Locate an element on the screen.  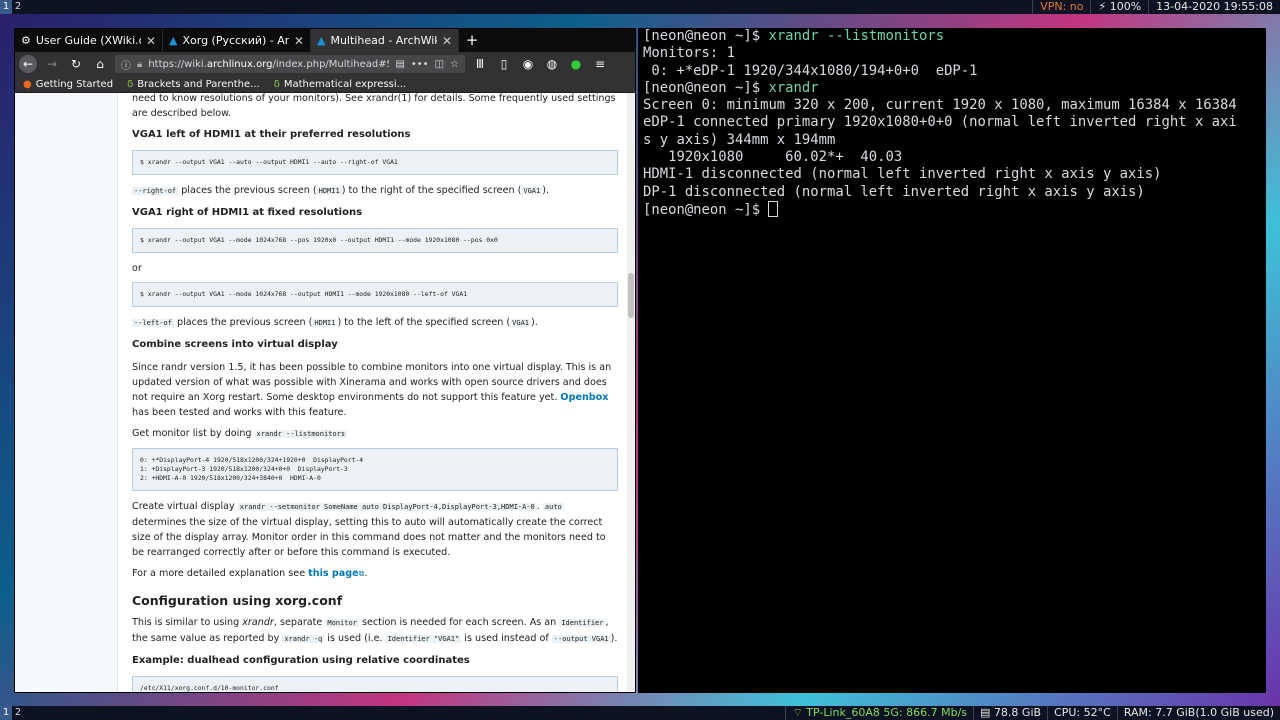
forward-icon: → is located at coordinates (52, 64).